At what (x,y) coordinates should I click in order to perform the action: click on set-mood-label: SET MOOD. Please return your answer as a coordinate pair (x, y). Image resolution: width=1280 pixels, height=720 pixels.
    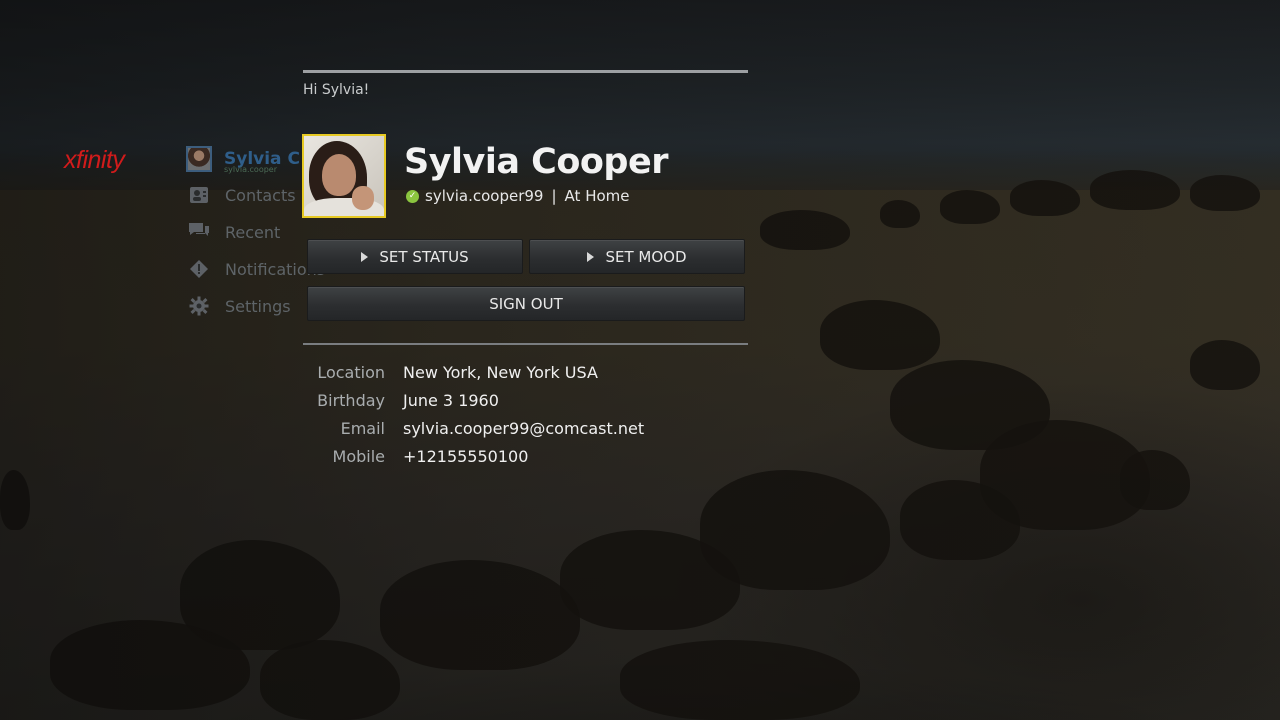
    Looking at the image, I should click on (646, 256).